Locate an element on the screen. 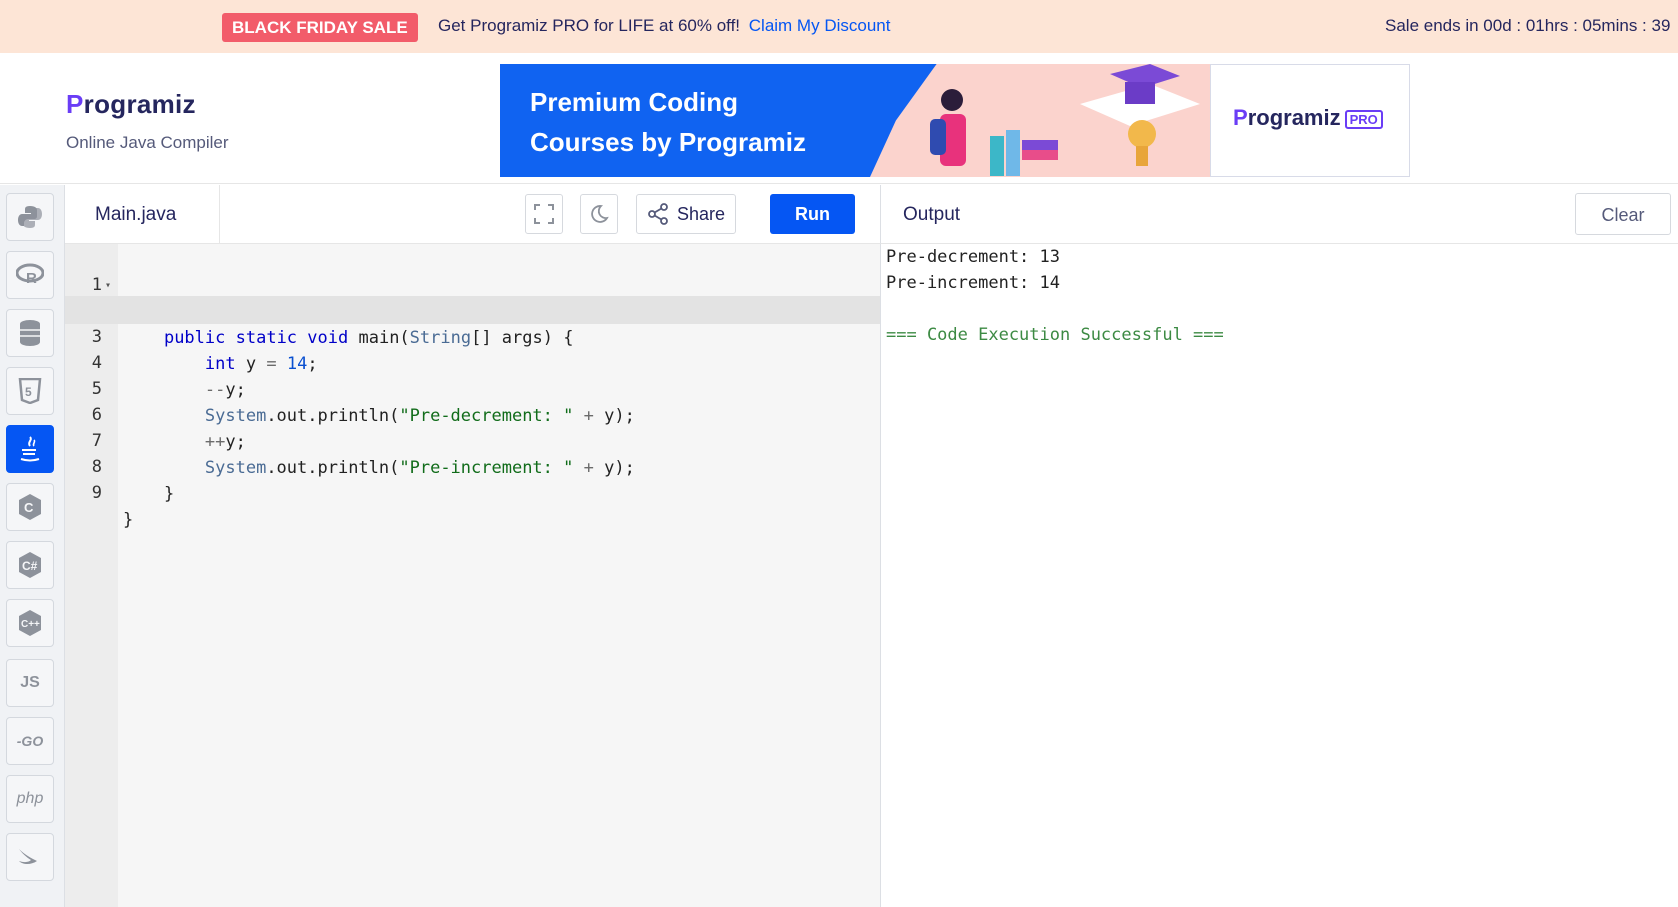 This screenshot has height=907, width=1678. php-icon-label: php is located at coordinates (30, 798).